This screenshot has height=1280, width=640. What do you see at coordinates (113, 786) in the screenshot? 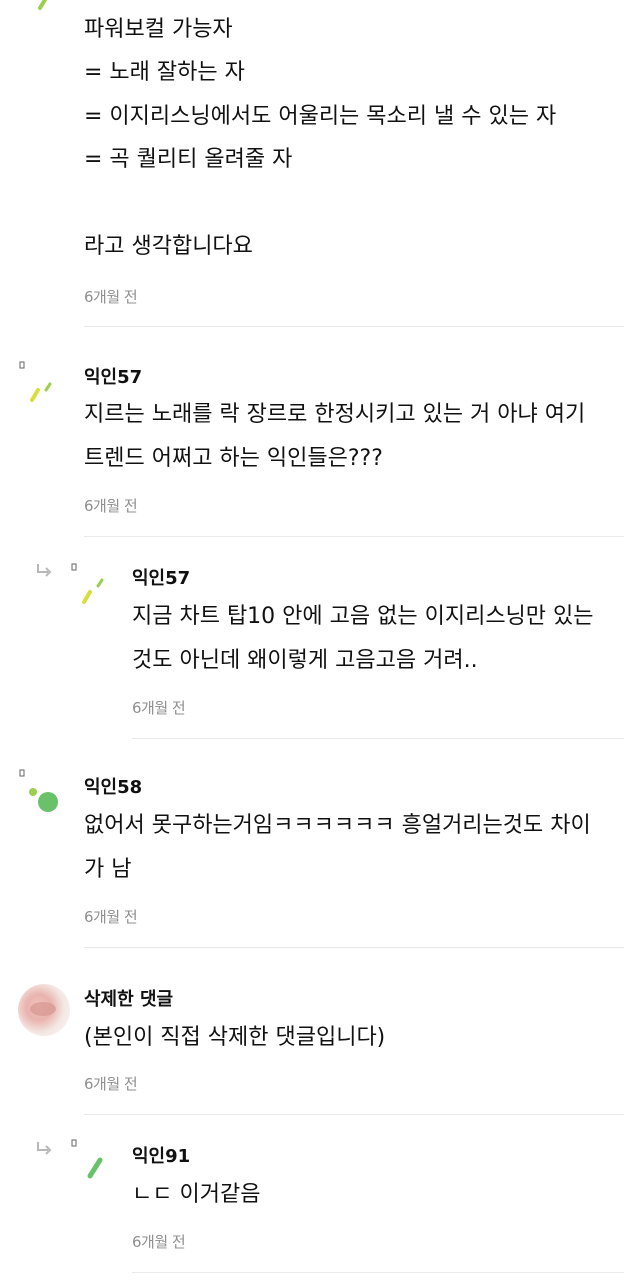
I see `comment-author: 익인58` at bounding box center [113, 786].